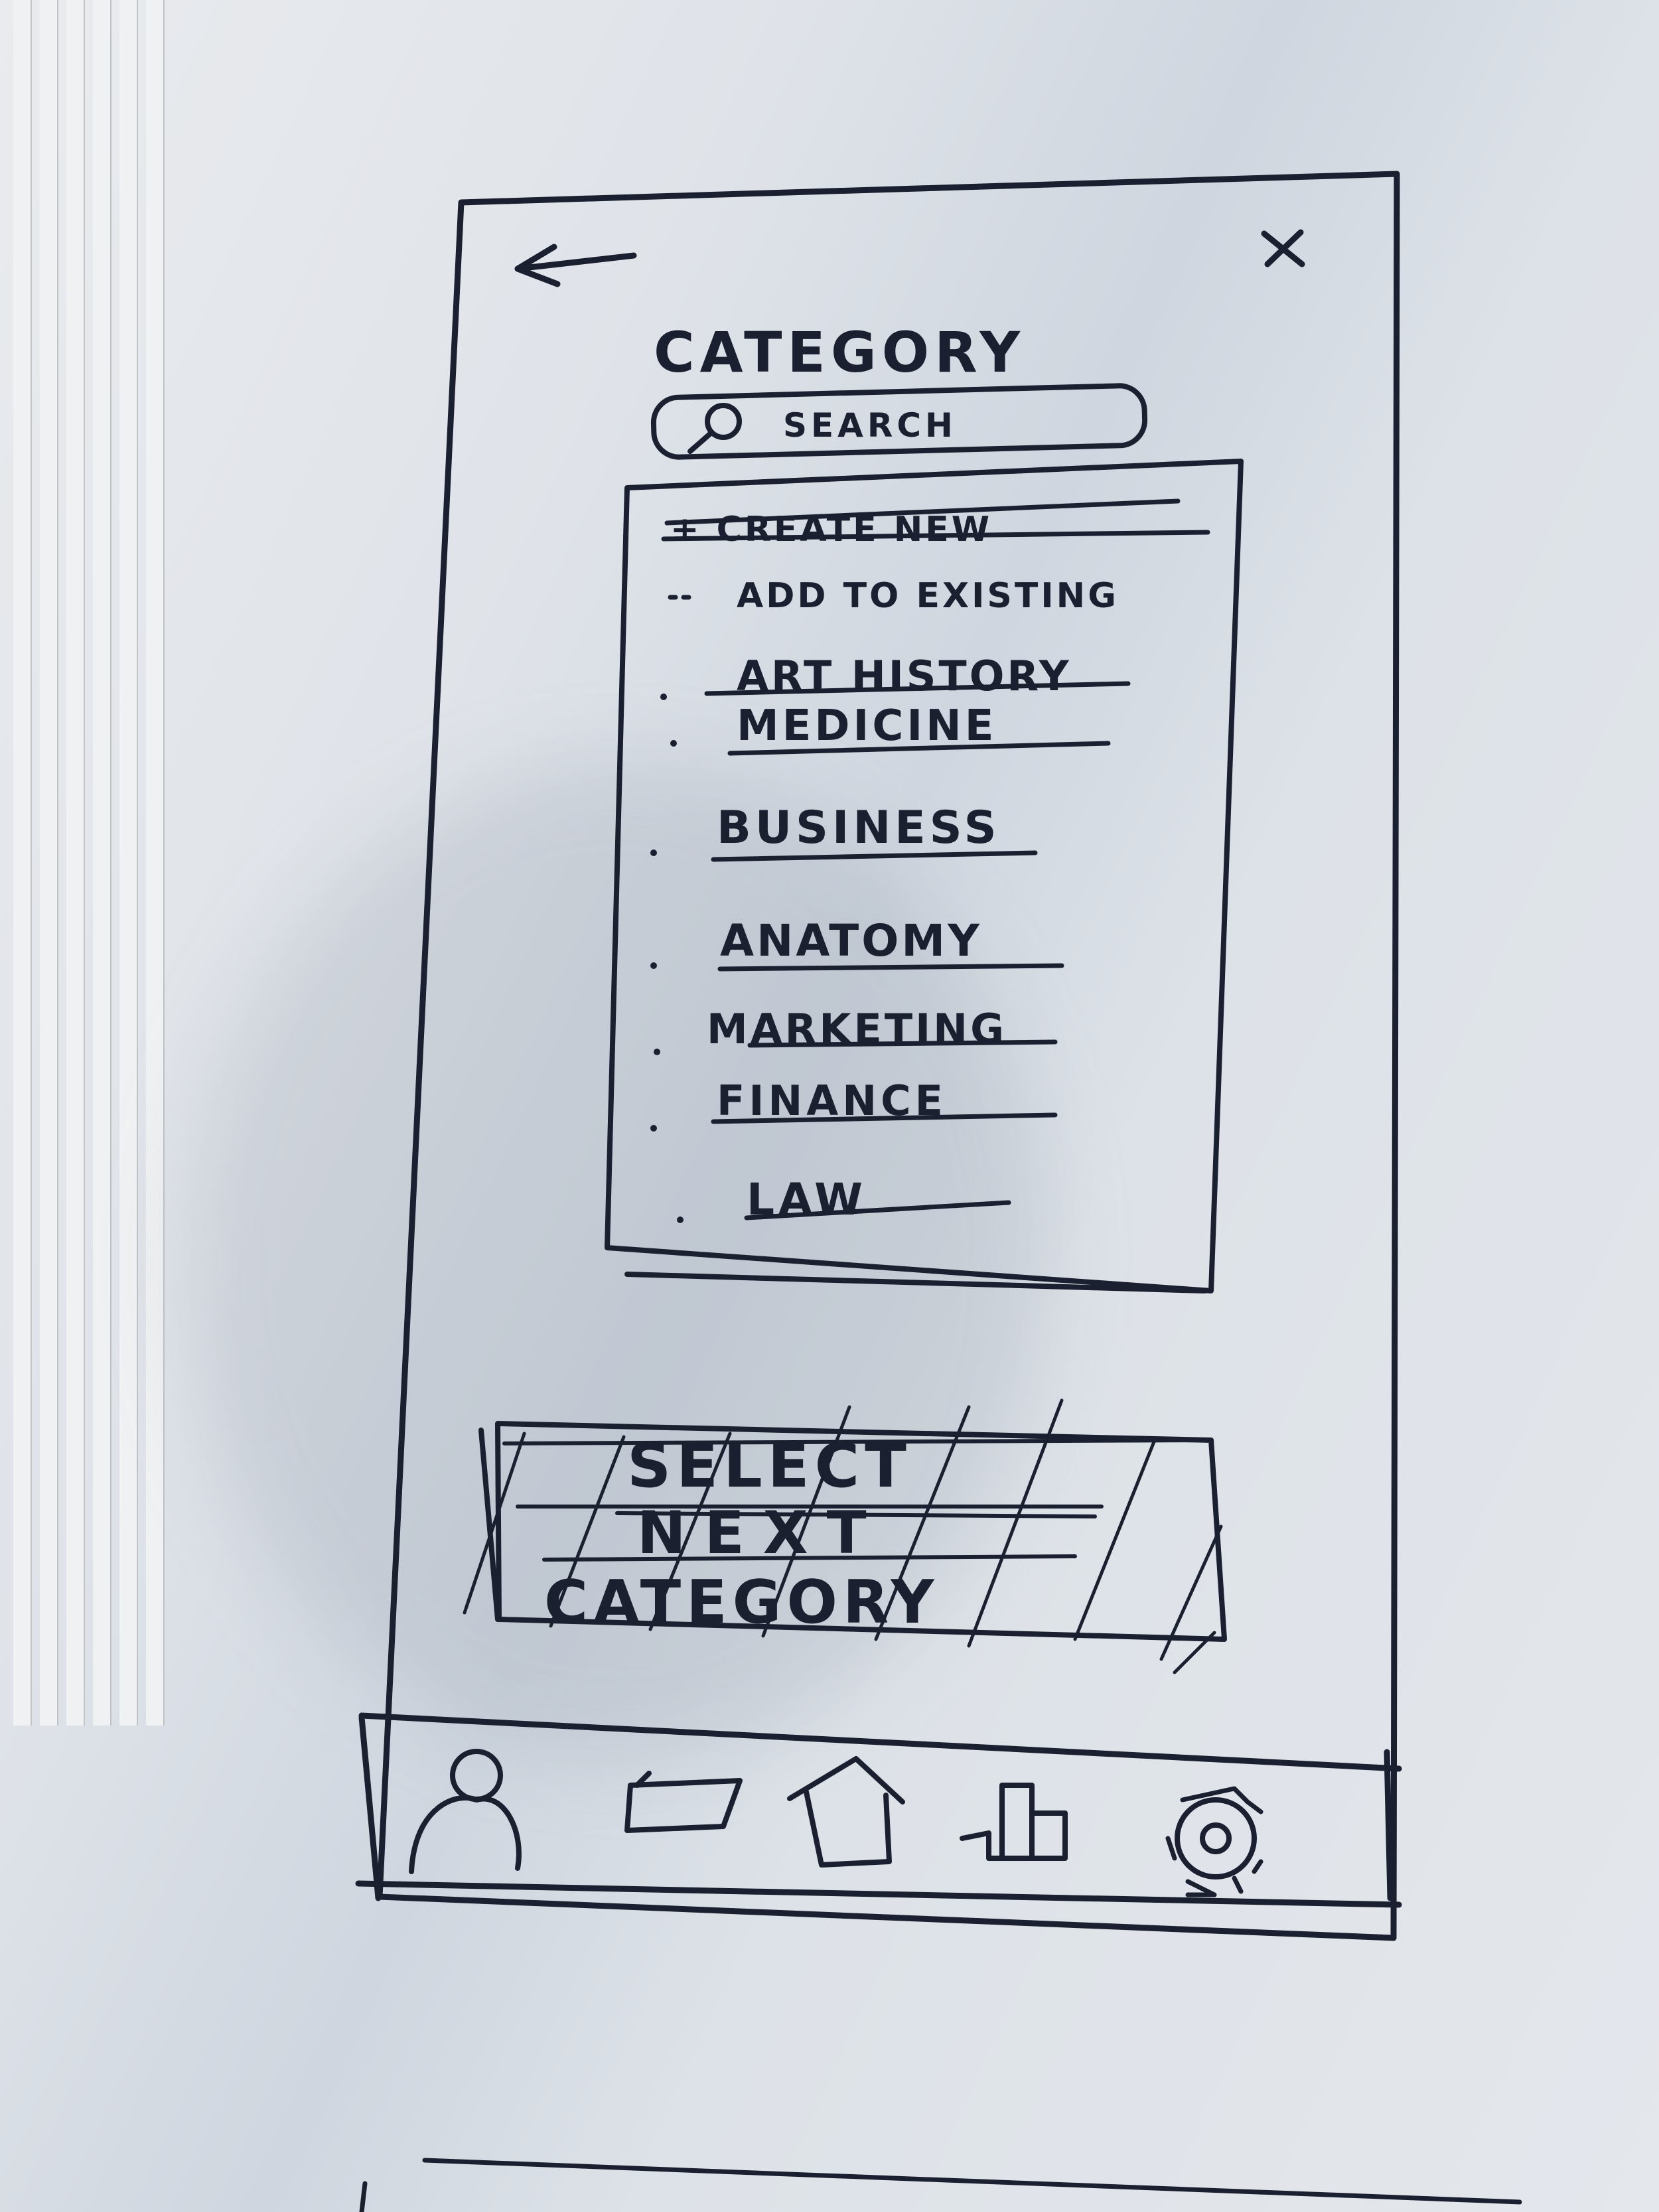  Describe the element at coordinates (928, 596) in the screenshot. I see `add-to-existing-label: ADD TO EXISTING` at that location.